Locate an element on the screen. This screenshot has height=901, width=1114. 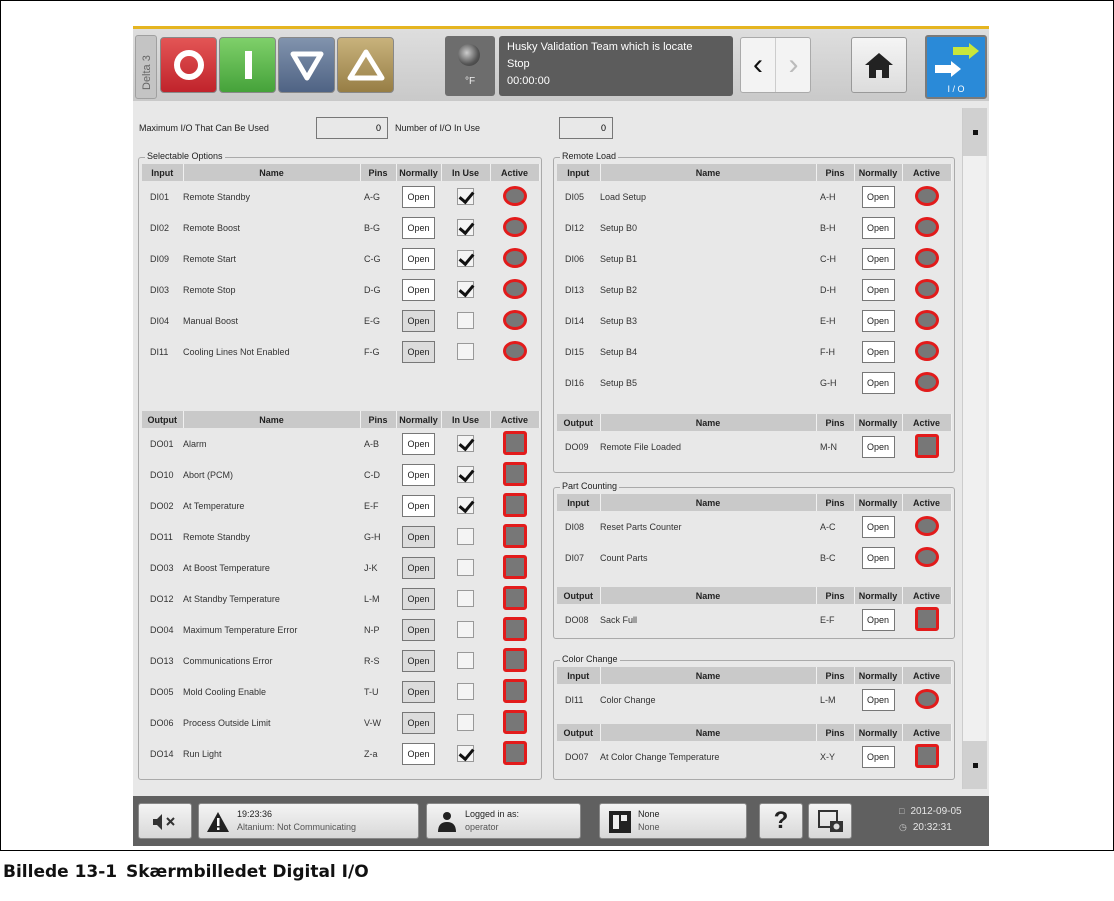
forward-button: › is located at coordinates (793, 65).